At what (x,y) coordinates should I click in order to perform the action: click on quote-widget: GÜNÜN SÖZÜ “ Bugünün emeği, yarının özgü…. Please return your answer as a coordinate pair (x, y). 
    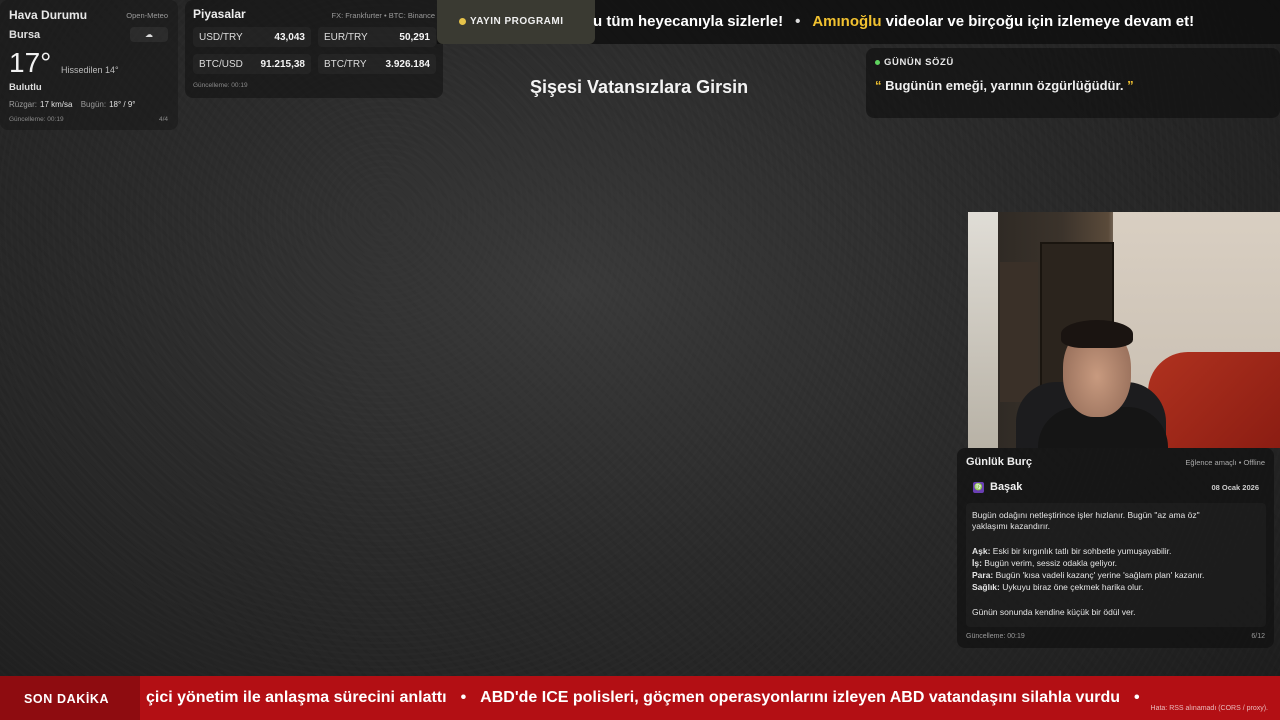
    Looking at the image, I should click on (1073, 83).